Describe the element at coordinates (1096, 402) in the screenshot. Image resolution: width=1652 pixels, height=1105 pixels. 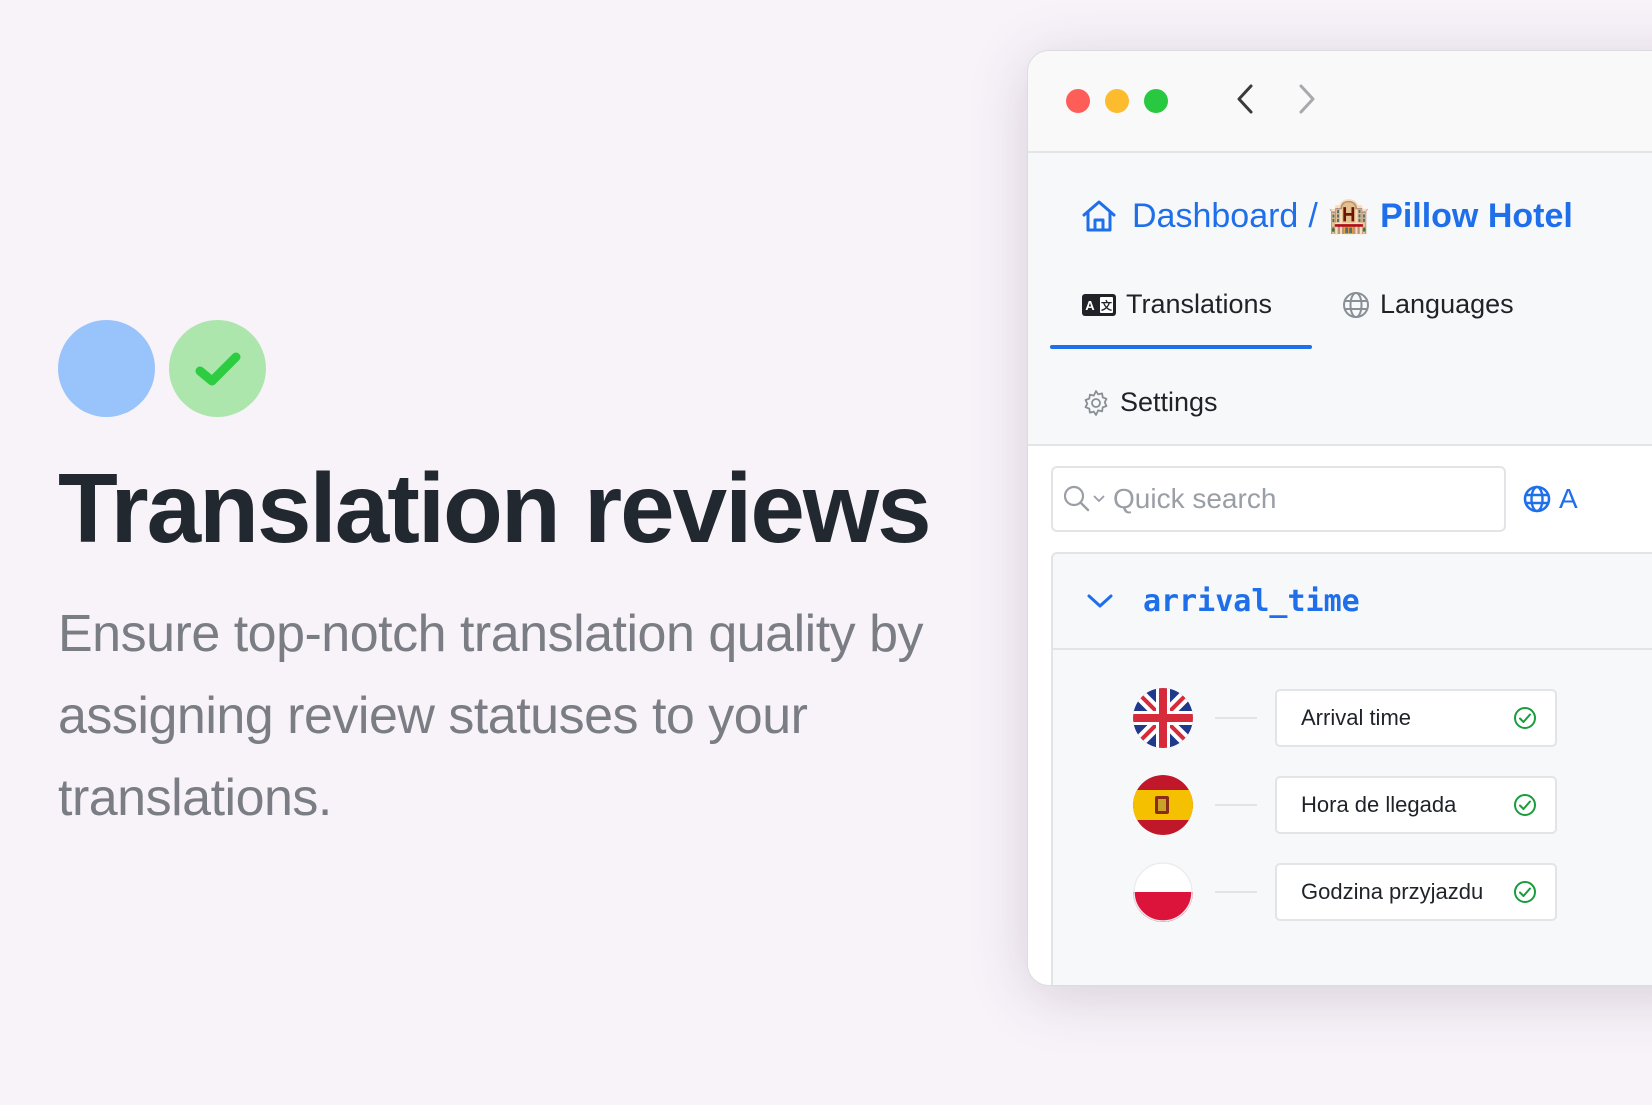
I see `gear-icon` at that location.